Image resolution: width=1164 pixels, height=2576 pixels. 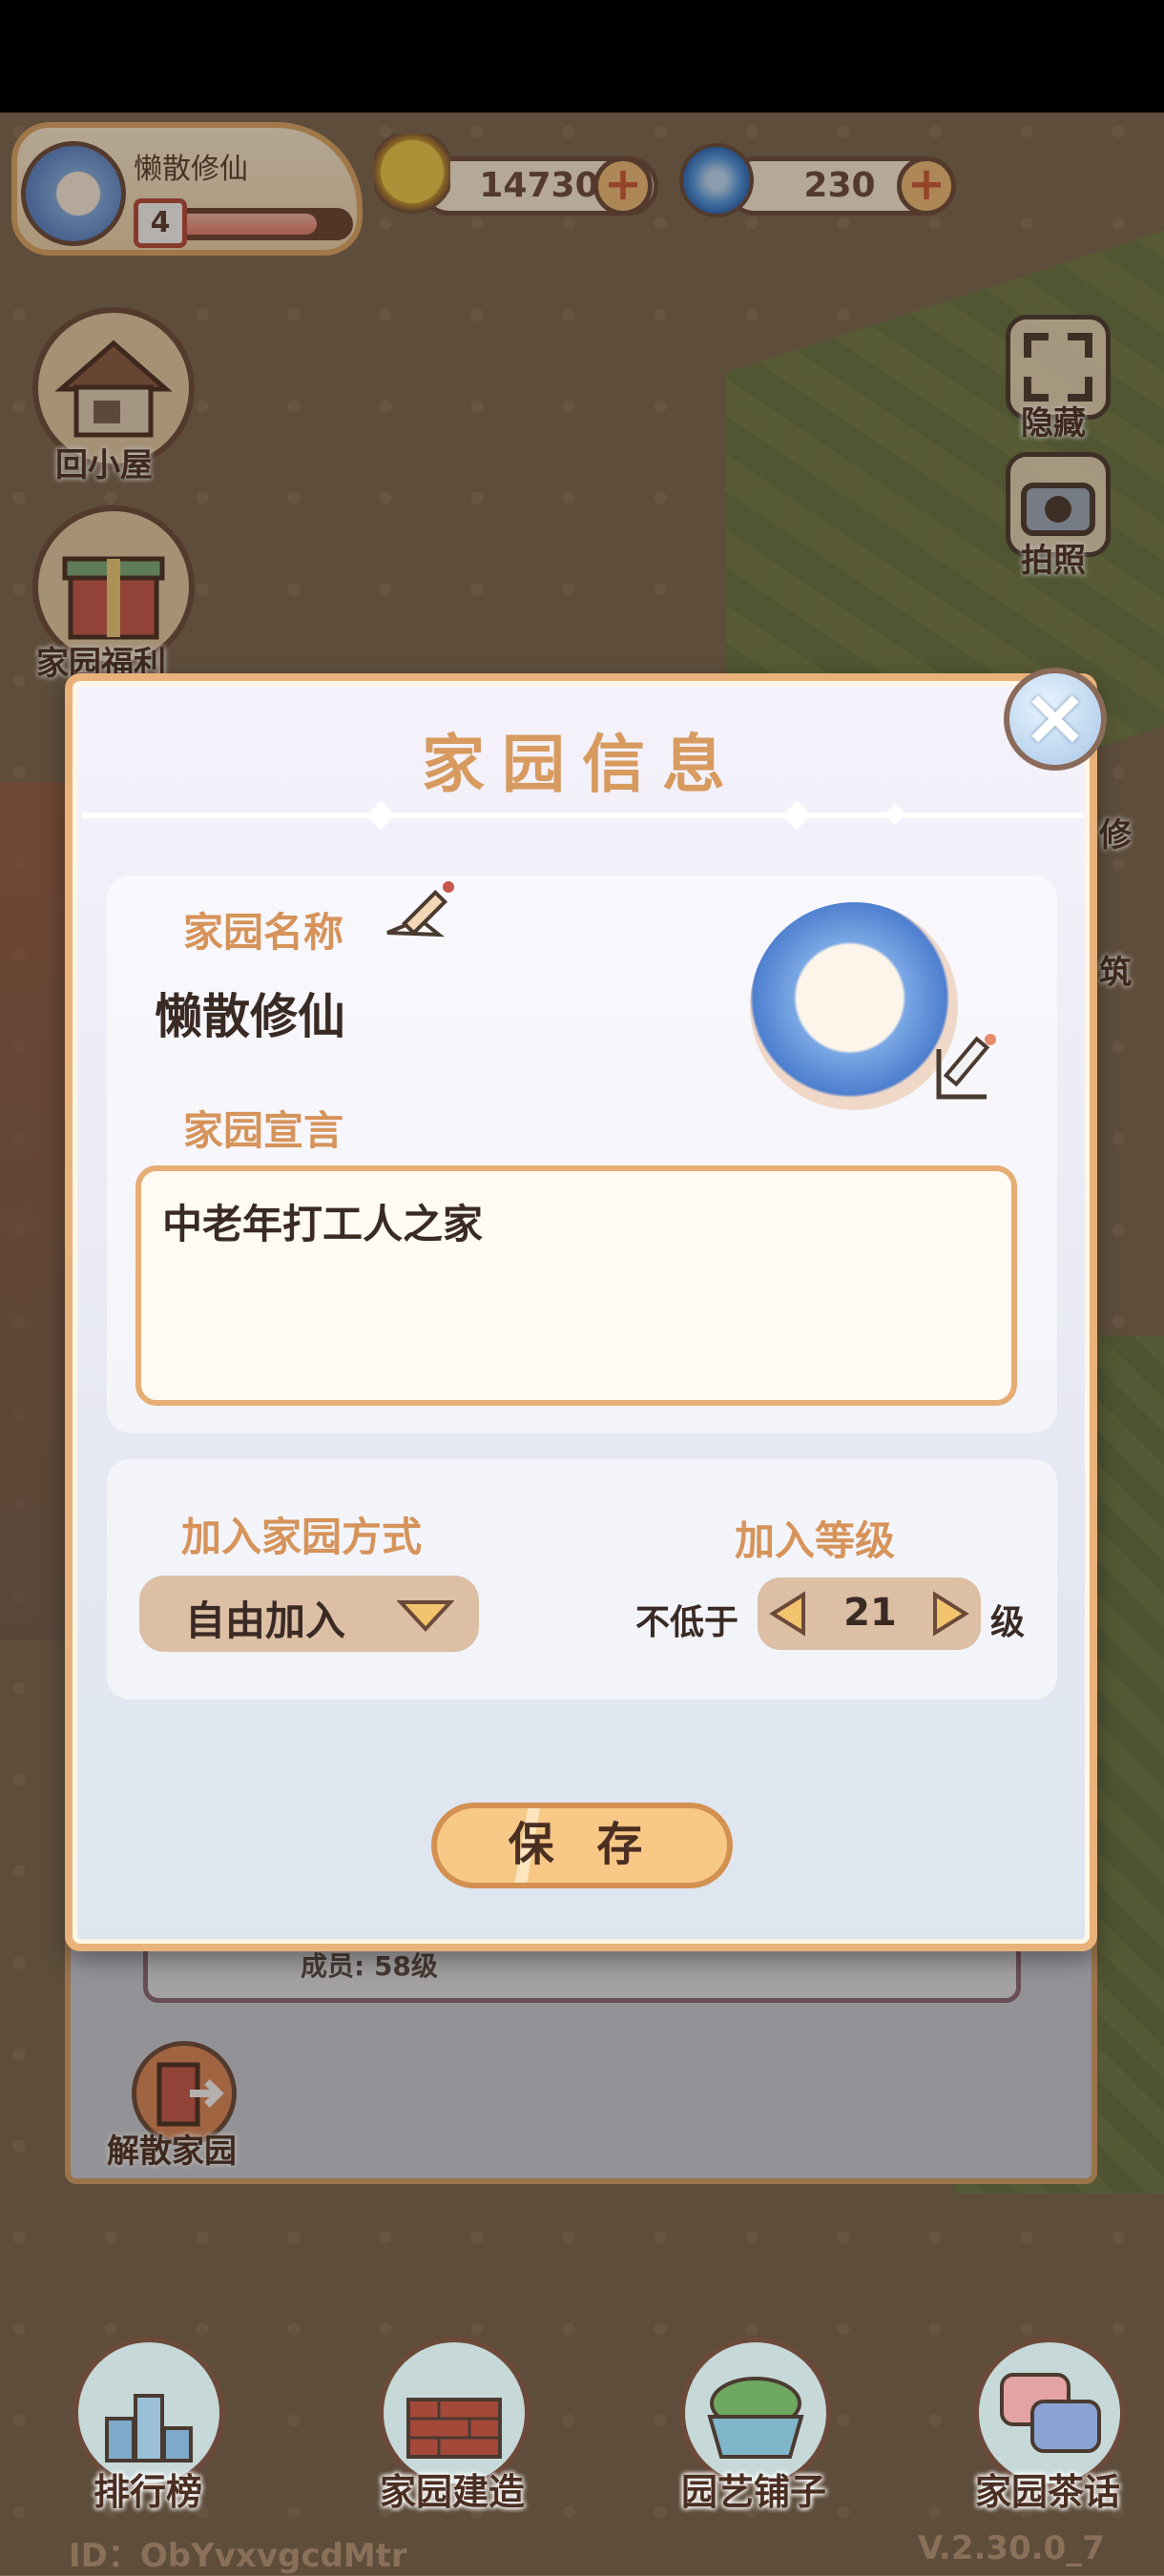 What do you see at coordinates (582, 56) in the screenshot?
I see `status-bar` at bounding box center [582, 56].